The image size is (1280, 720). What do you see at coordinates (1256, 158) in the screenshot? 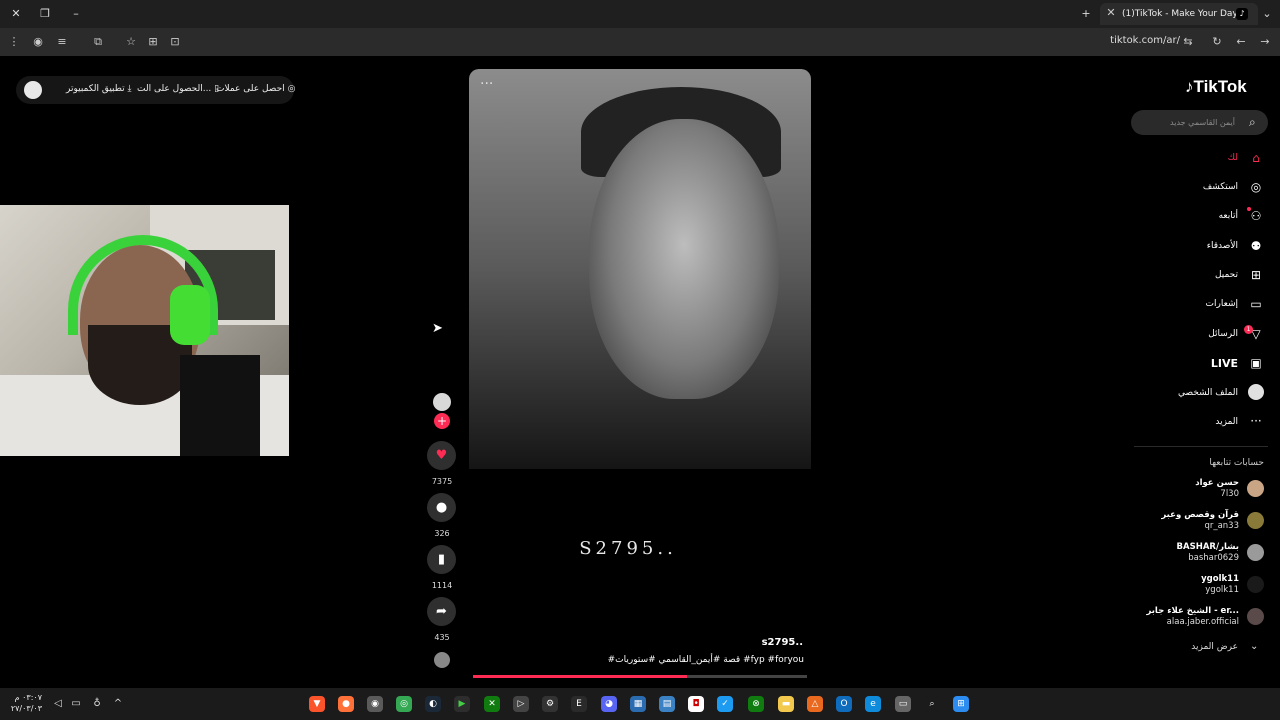
I see `home-icon: ⌂` at bounding box center [1256, 158].